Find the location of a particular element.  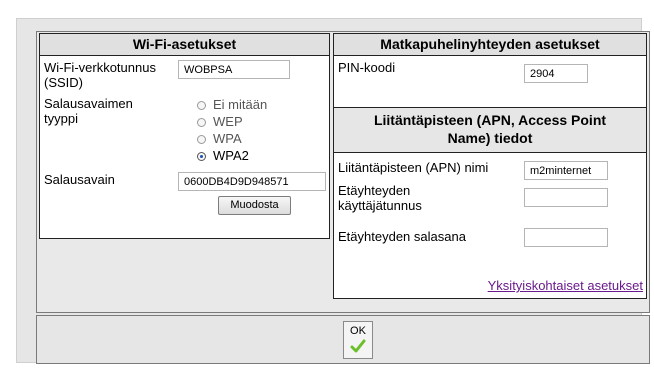

remote-user-label: Etäyhteyden käyttäjätunnus is located at coordinates (380, 198).